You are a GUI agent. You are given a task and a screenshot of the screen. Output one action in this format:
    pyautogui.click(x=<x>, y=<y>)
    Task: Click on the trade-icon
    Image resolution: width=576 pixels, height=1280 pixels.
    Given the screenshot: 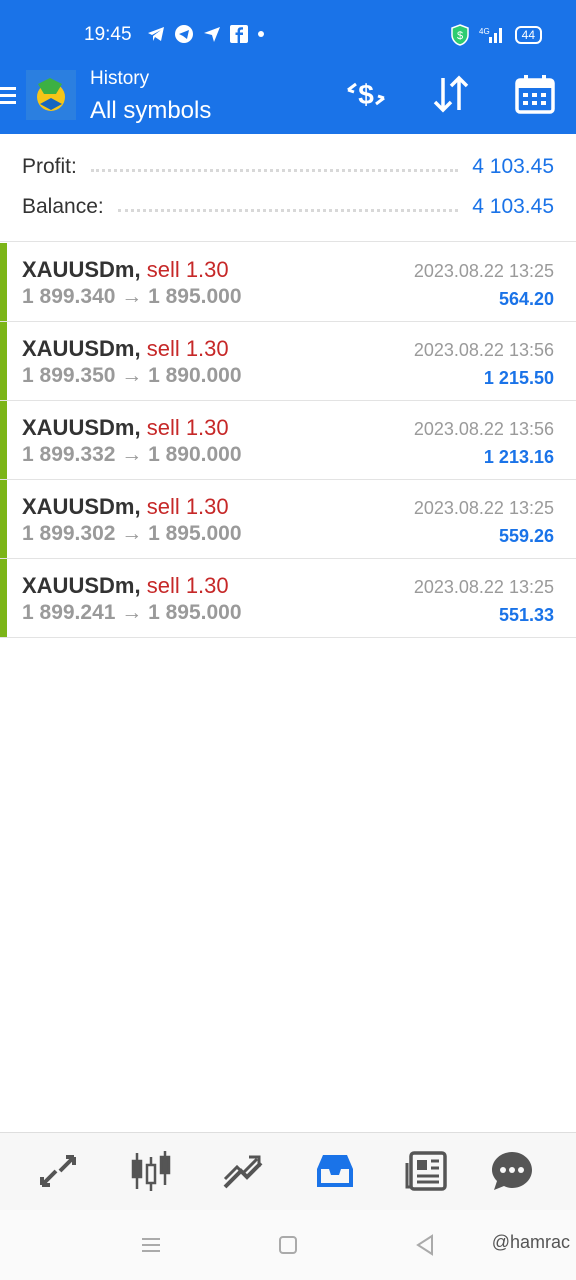 What is the action you would take?
    pyautogui.click(x=243, y=1171)
    